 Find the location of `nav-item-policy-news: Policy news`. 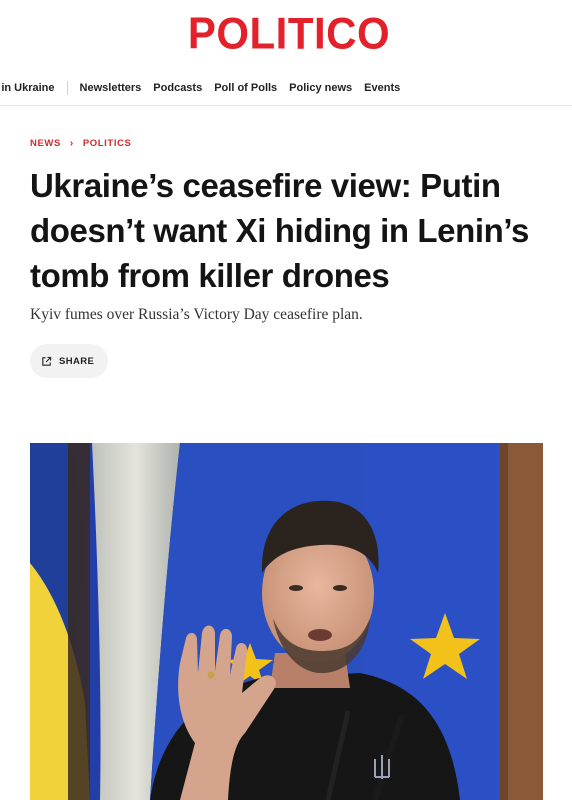

nav-item-policy-news: Policy news is located at coordinates (320, 88).